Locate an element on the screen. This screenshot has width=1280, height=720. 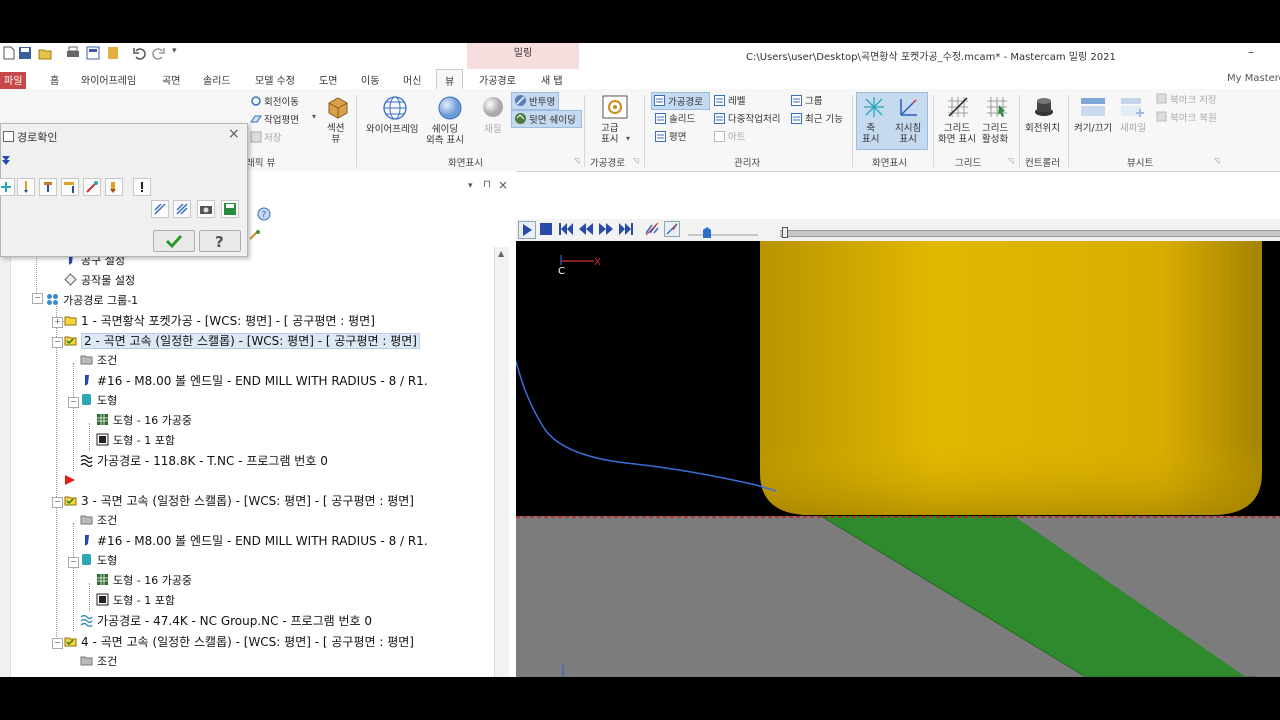
display-endpoints-button is located at coordinates (114, 187).